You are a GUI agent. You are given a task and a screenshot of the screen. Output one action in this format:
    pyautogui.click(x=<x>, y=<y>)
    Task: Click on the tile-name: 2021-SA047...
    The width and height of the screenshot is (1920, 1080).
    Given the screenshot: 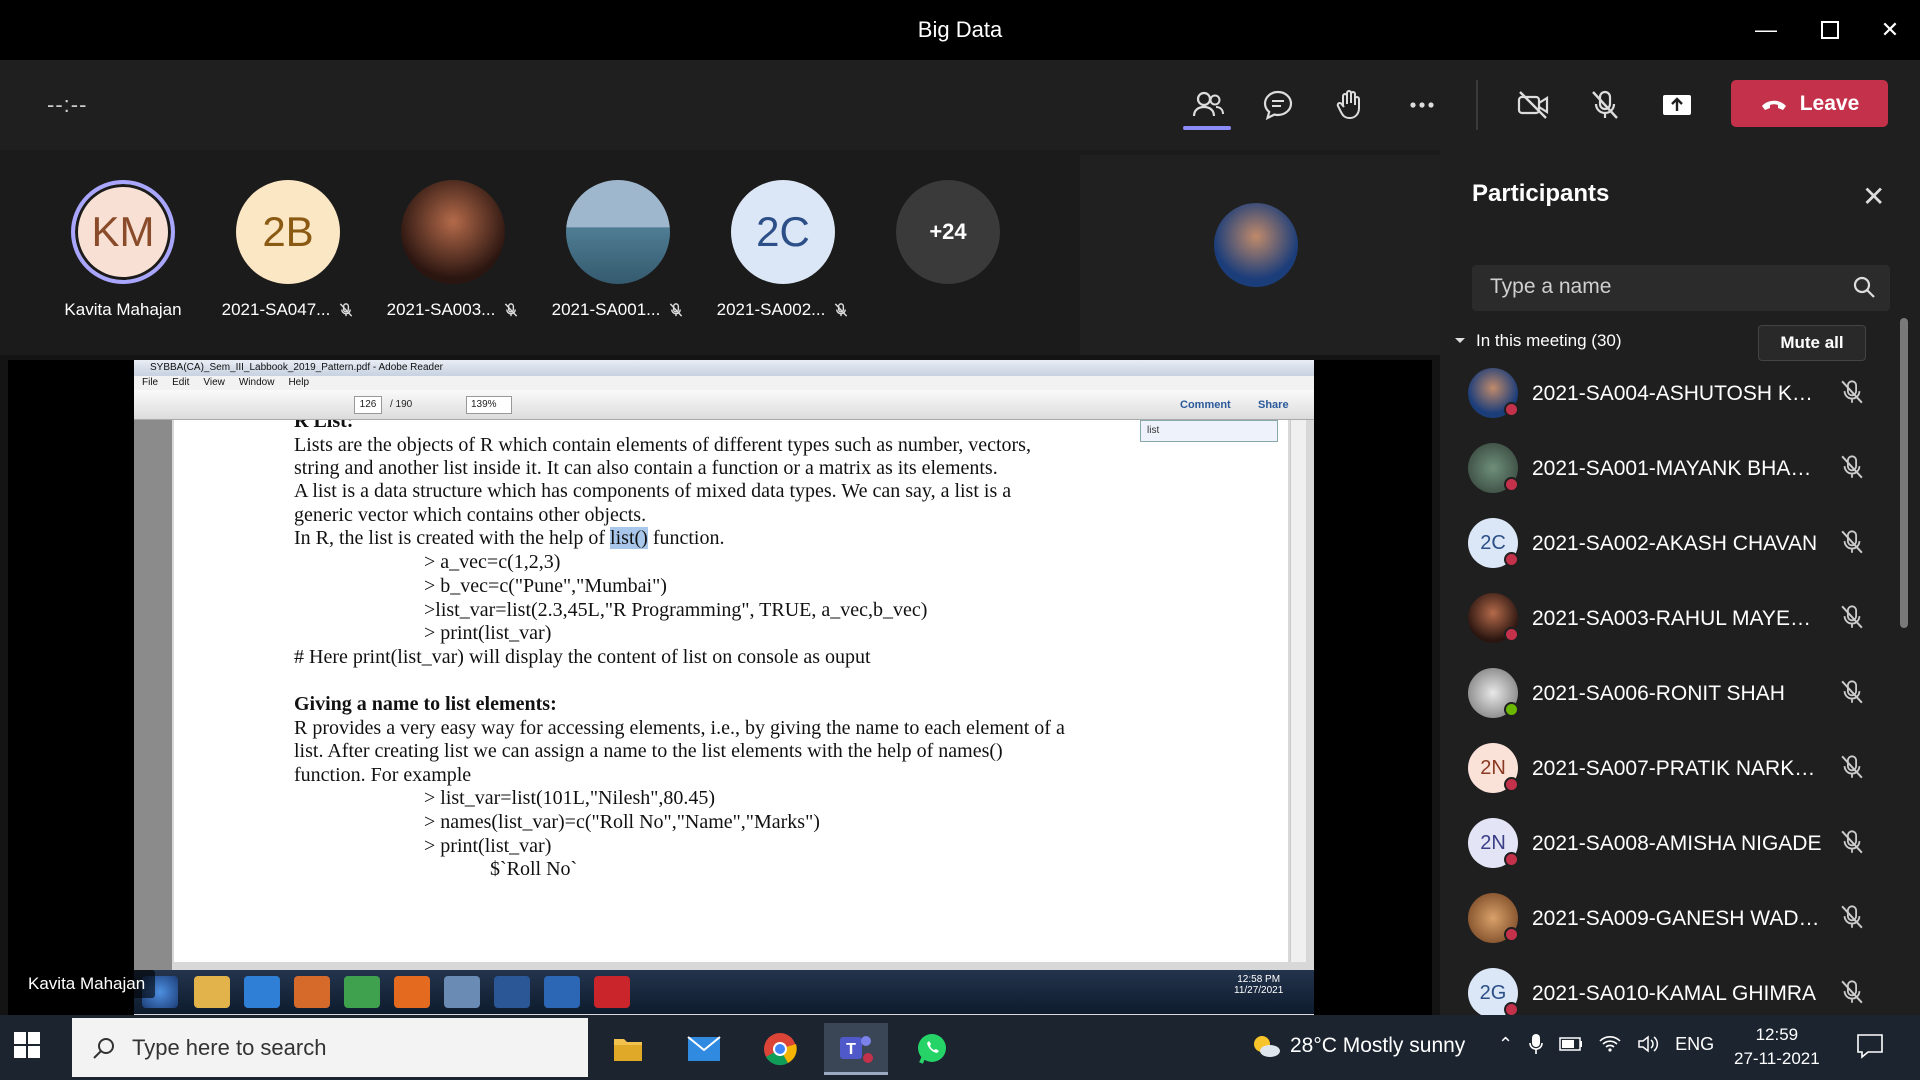 What is the action you would take?
    pyautogui.click(x=276, y=309)
    